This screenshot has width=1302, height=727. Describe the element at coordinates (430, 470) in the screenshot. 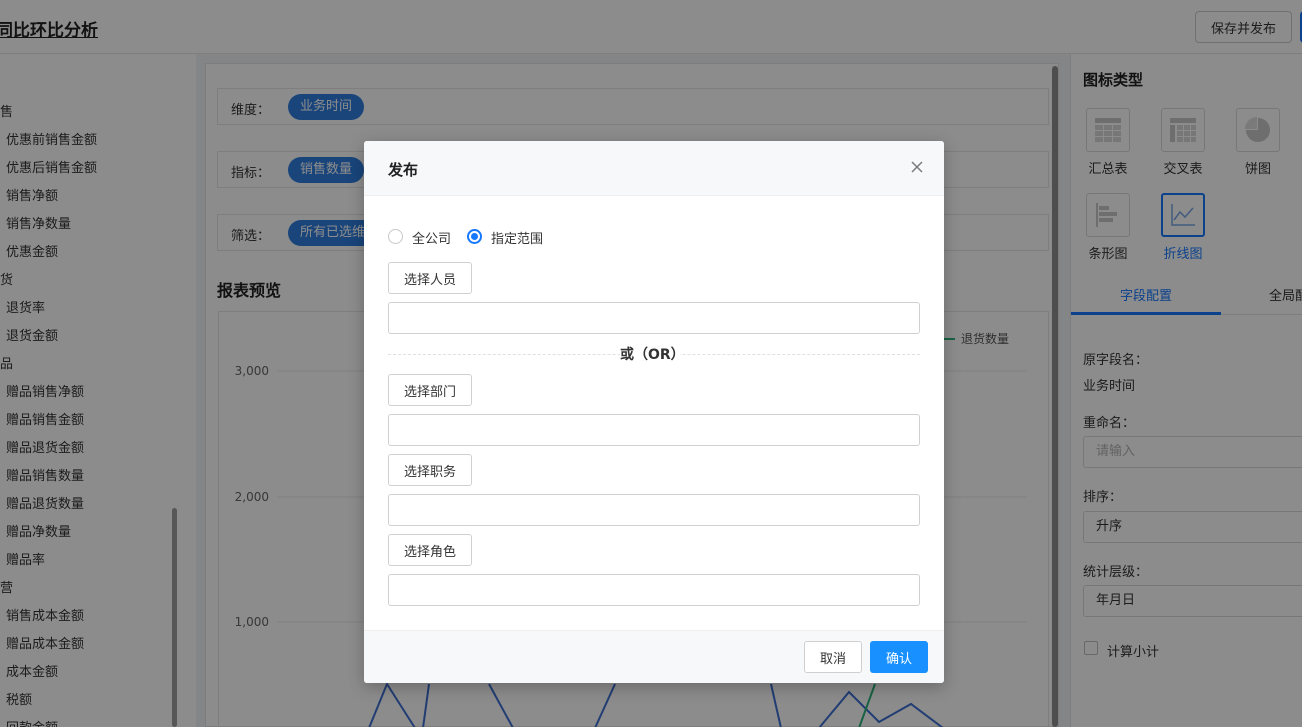

I see `select-position-button: 选择职务` at that location.